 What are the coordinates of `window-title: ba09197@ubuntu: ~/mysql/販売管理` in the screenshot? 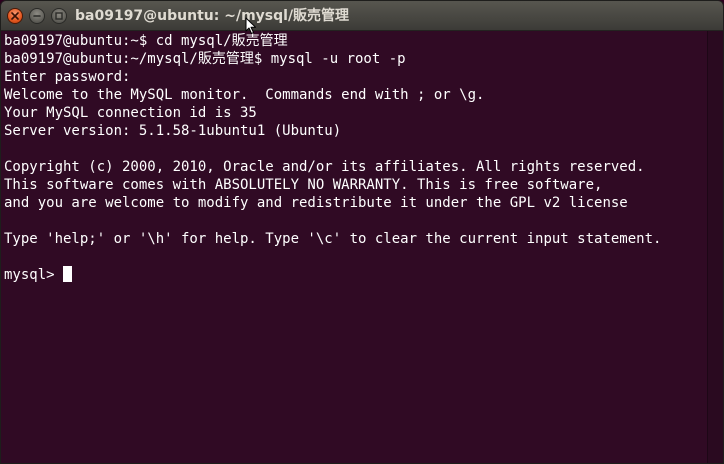 It's located at (212, 16).